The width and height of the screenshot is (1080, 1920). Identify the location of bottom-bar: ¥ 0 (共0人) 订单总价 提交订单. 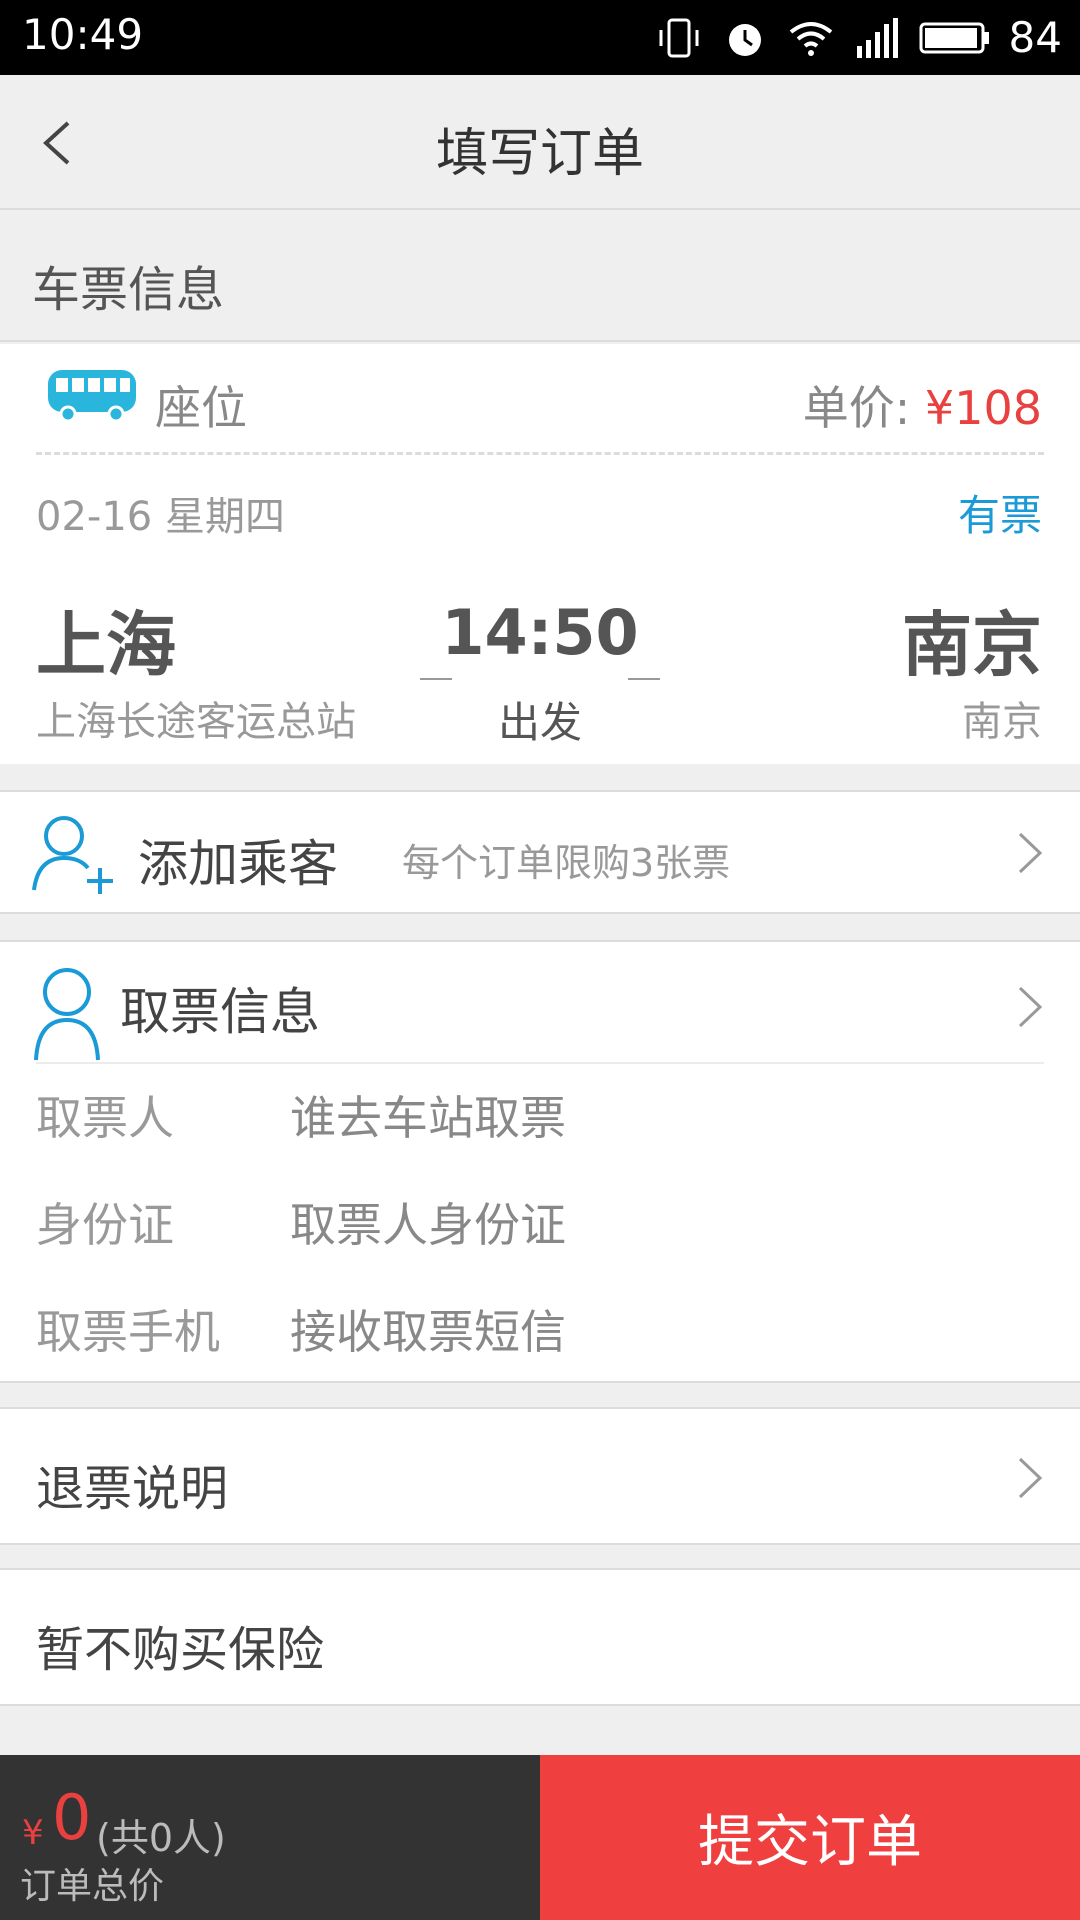
(540, 1837).